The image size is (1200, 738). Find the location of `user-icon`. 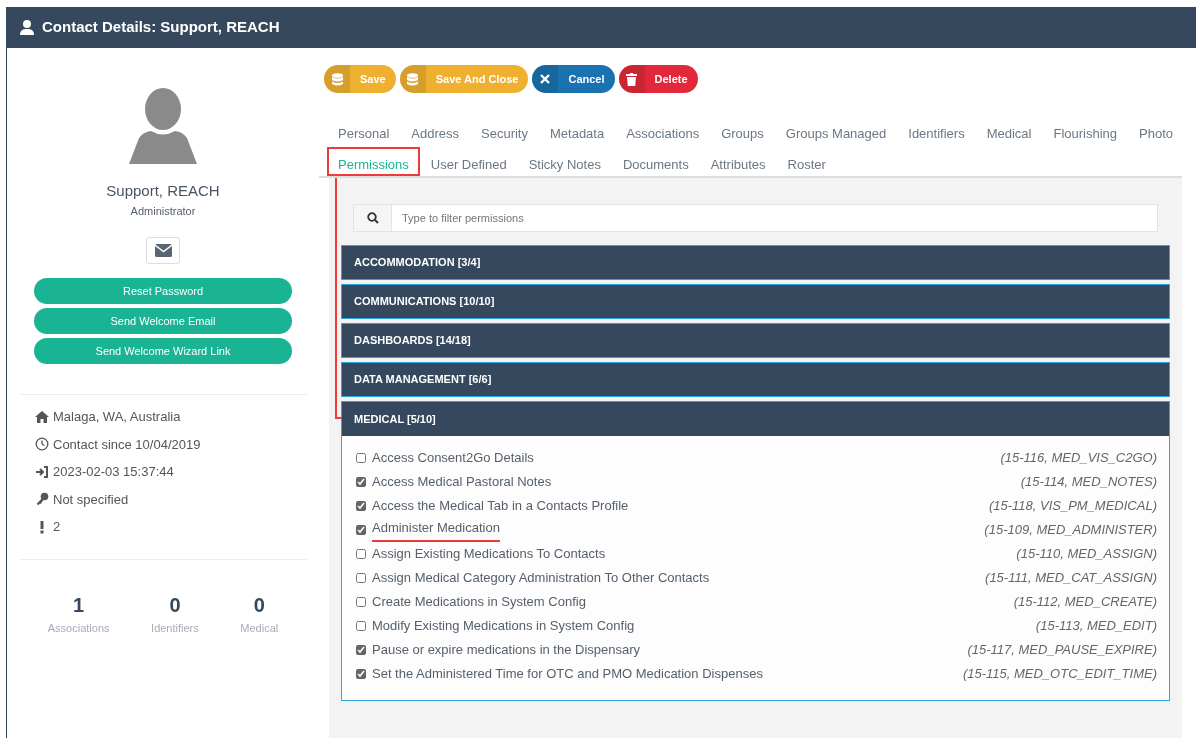

user-icon is located at coordinates (27, 27).